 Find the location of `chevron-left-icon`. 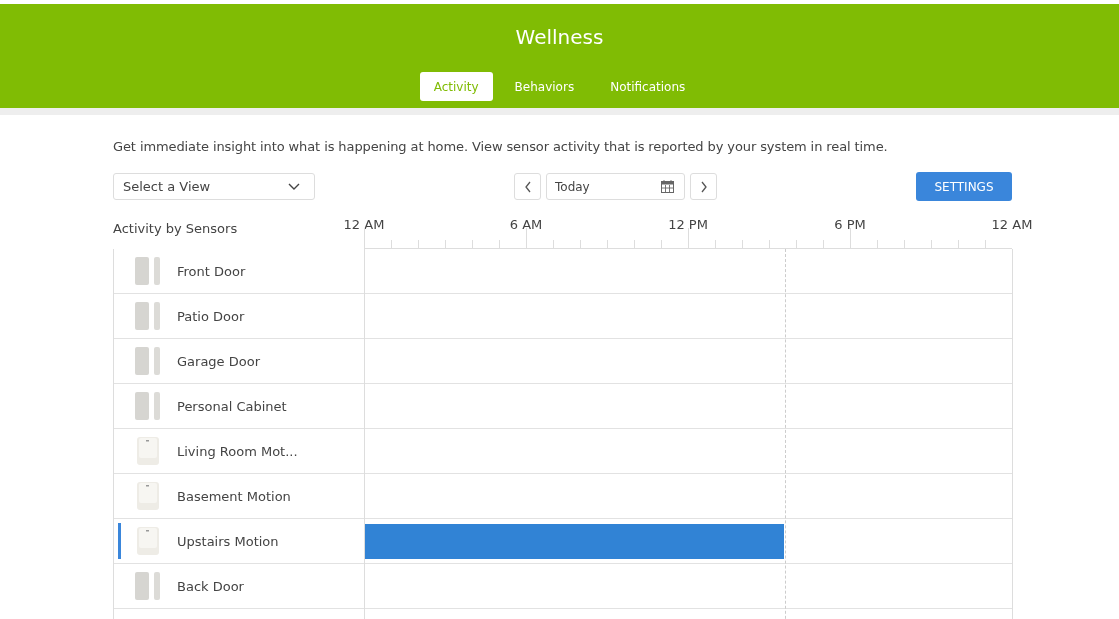

chevron-left-icon is located at coordinates (527, 186).